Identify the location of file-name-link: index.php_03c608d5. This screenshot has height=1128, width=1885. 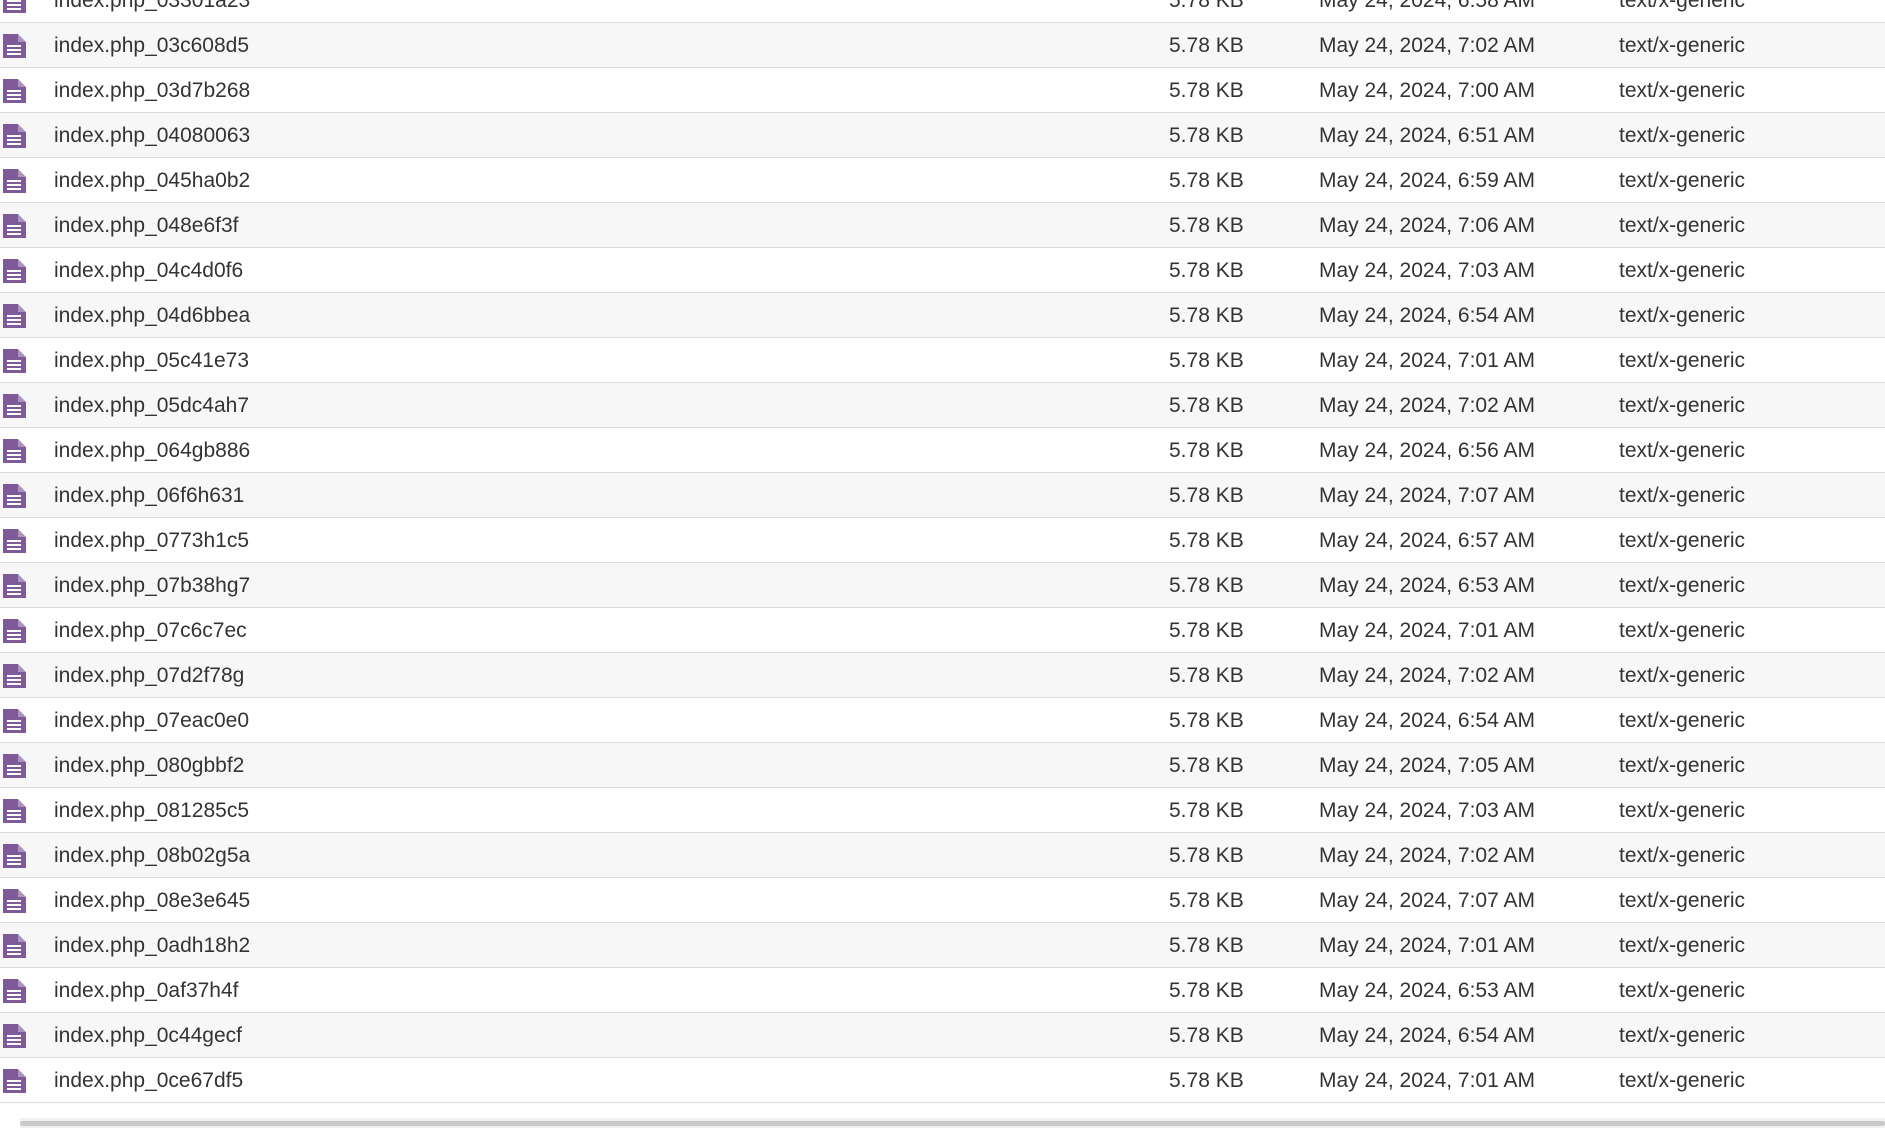
(151, 45).